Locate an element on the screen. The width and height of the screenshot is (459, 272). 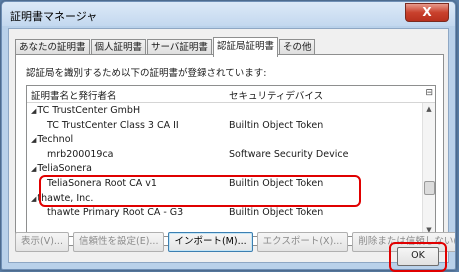
list-item-group: ◢TeliaSonera is located at coordinates (225, 168).